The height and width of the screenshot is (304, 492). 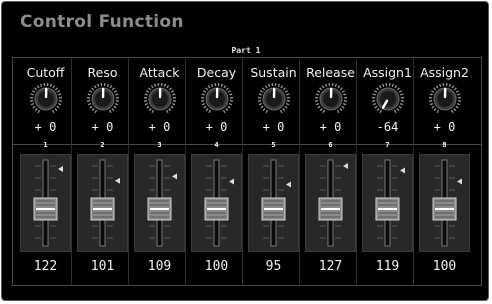 I want to click on channel-number: 4, so click(x=216, y=145).